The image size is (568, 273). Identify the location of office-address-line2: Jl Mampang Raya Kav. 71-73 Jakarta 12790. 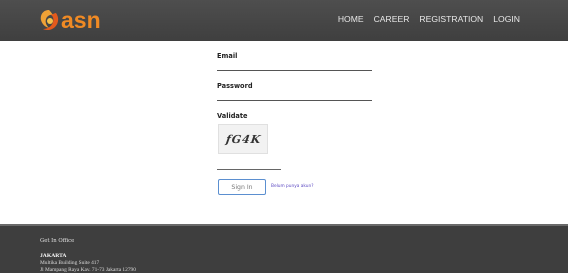
(88, 270).